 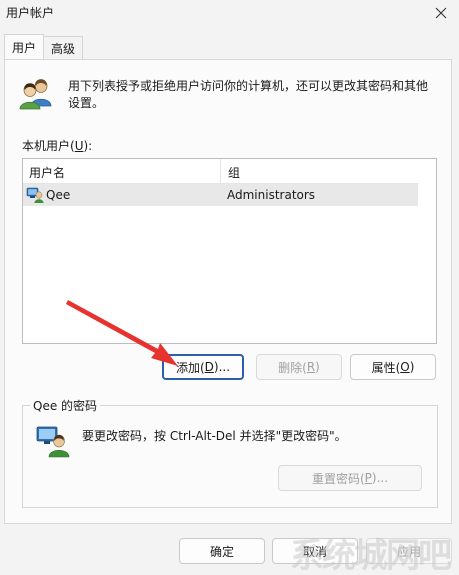 I want to click on properties-button: 属性(O), so click(x=393, y=367).